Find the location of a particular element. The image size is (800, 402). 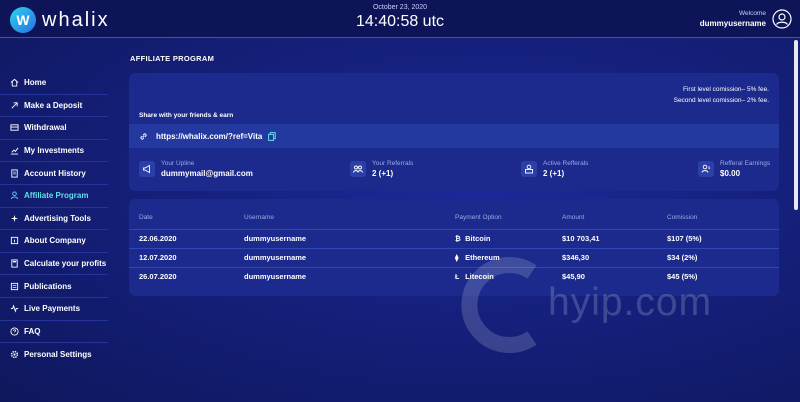

publications-icon is located at coordinates (14, 286).